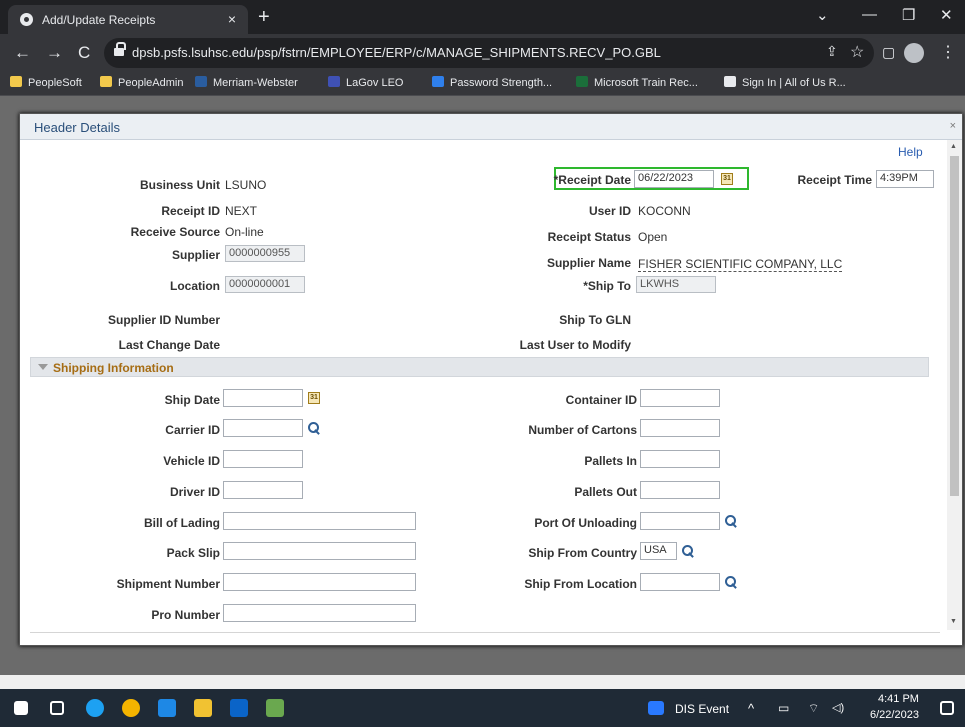  What do you see at coordinates (908, 15) in the screenshot?
I see `restore-button: ❐` at bounding box center [908, 15].